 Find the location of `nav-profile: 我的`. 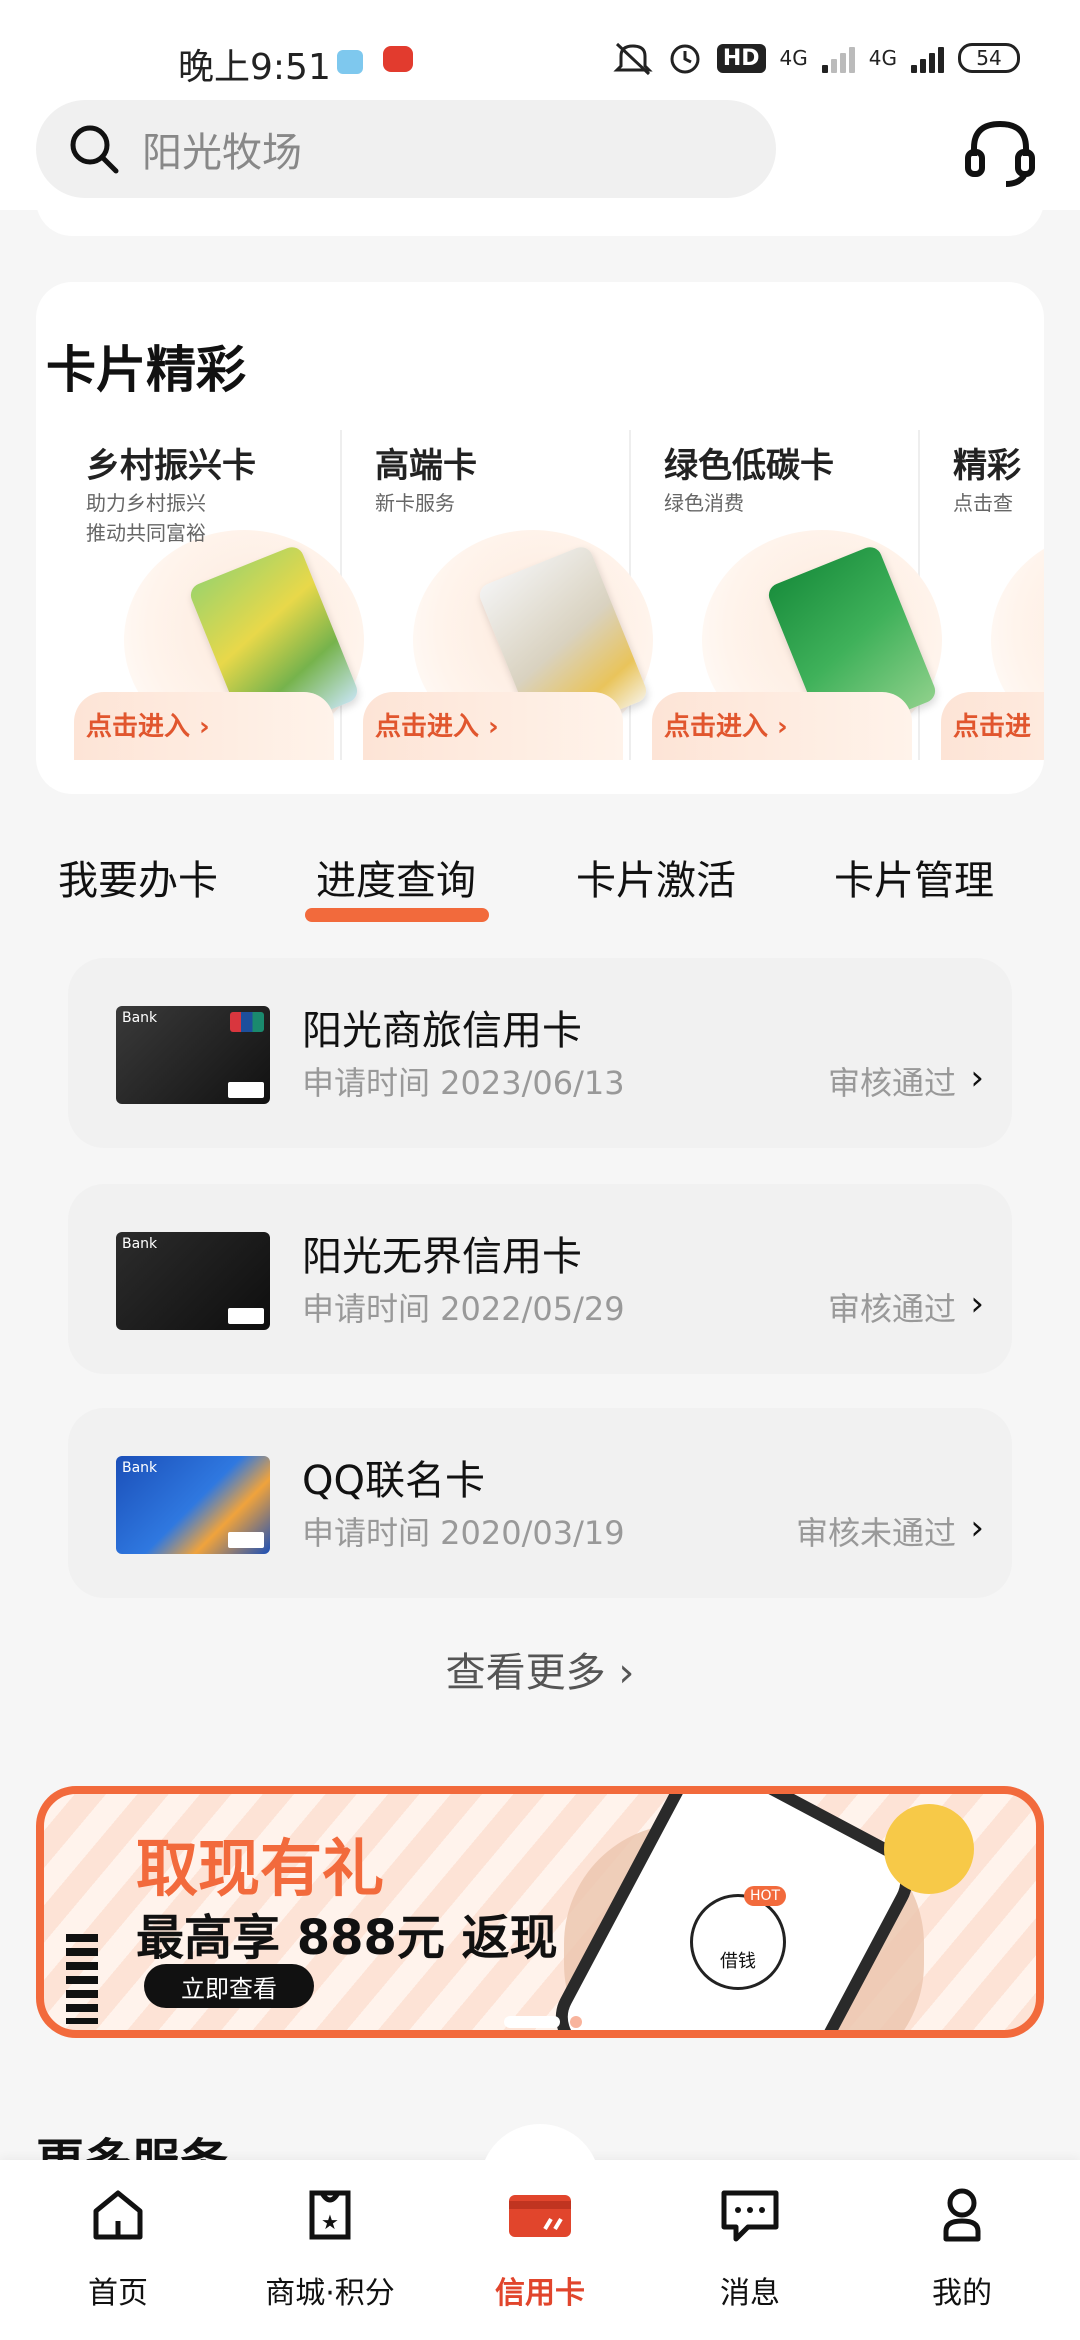

nav-profile: 我的 is located at coordinates (962, 2246).